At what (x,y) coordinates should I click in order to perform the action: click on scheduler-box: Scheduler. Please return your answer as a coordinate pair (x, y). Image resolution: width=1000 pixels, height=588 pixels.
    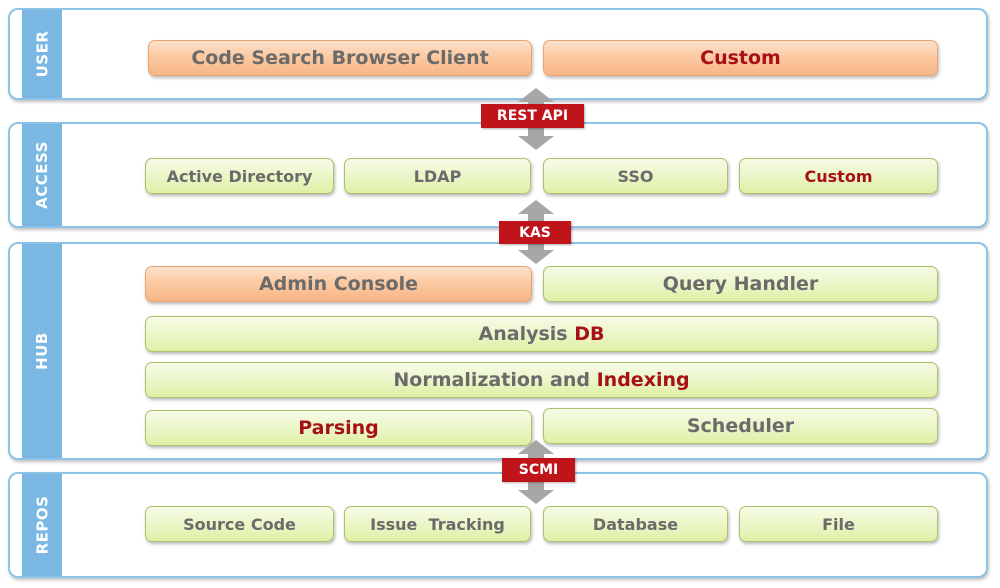
    Looking at the image, I should click on (740, 426).